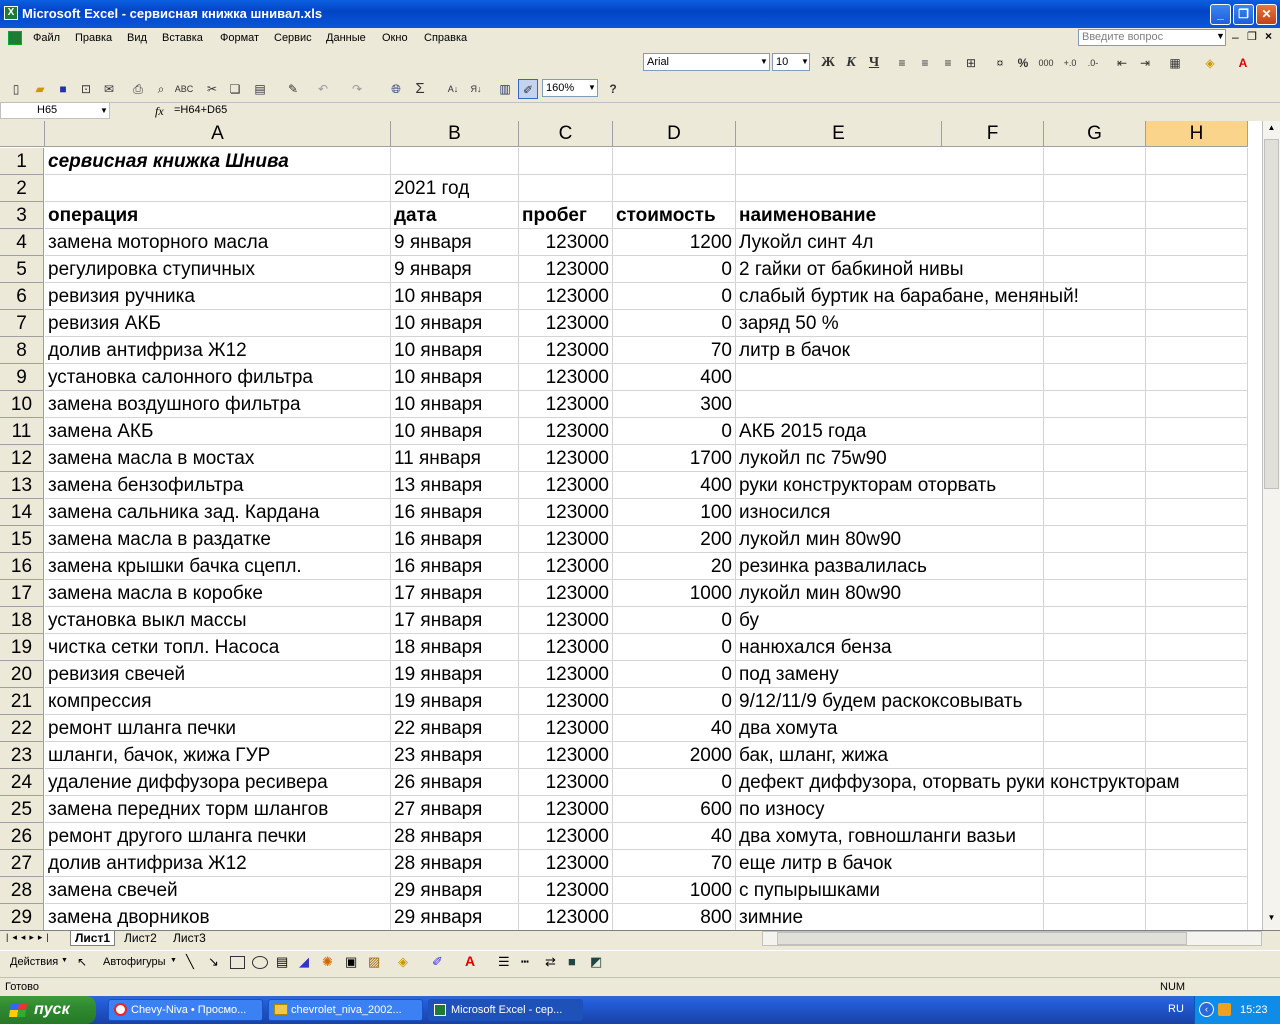 This screenshot has width=1280, height=1024. I want to click on picture-icon: ▨, so click(374, 962).